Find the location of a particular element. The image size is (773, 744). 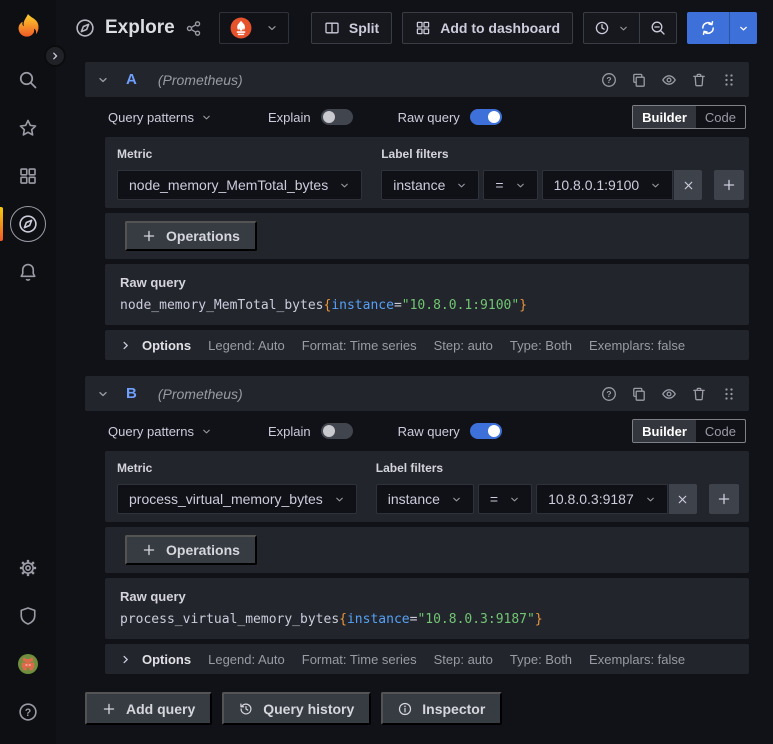

run-query-button is located at coordinates (722, 28).